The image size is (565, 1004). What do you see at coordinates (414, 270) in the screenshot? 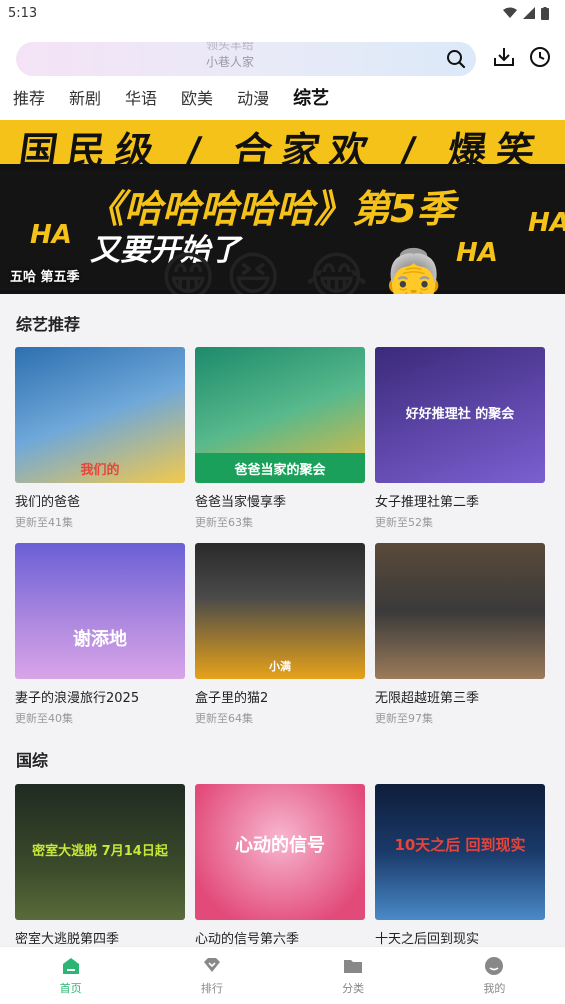
I see `emoji-grandma-icon: 👵` at bounding box center [414, 270].